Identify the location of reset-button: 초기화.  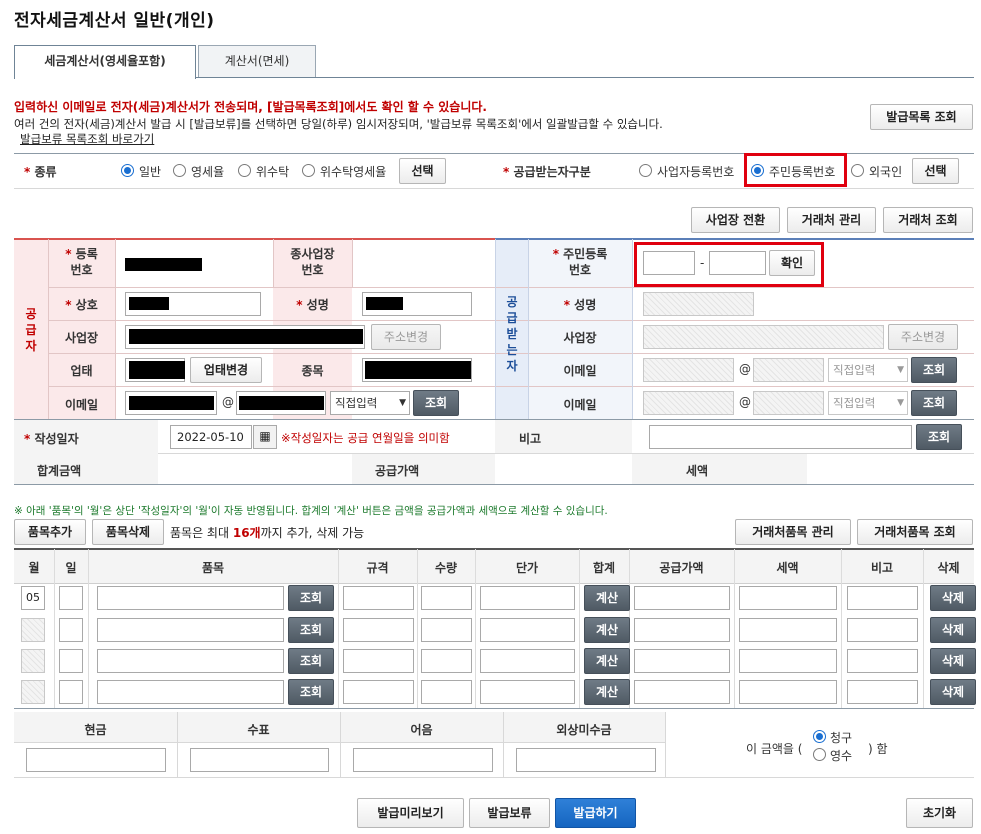
(939, 813).